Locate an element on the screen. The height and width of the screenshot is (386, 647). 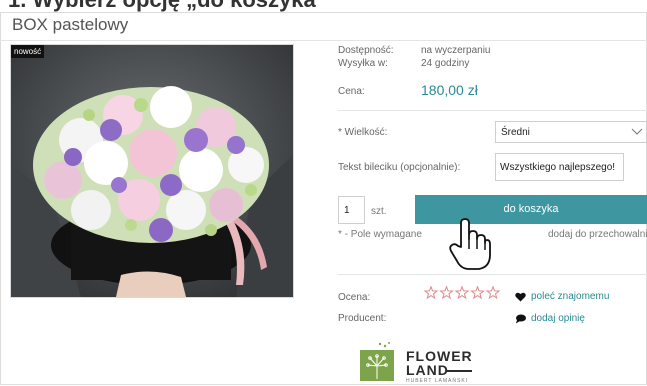
price-label: Cena: is located at coordinates (351, 91).